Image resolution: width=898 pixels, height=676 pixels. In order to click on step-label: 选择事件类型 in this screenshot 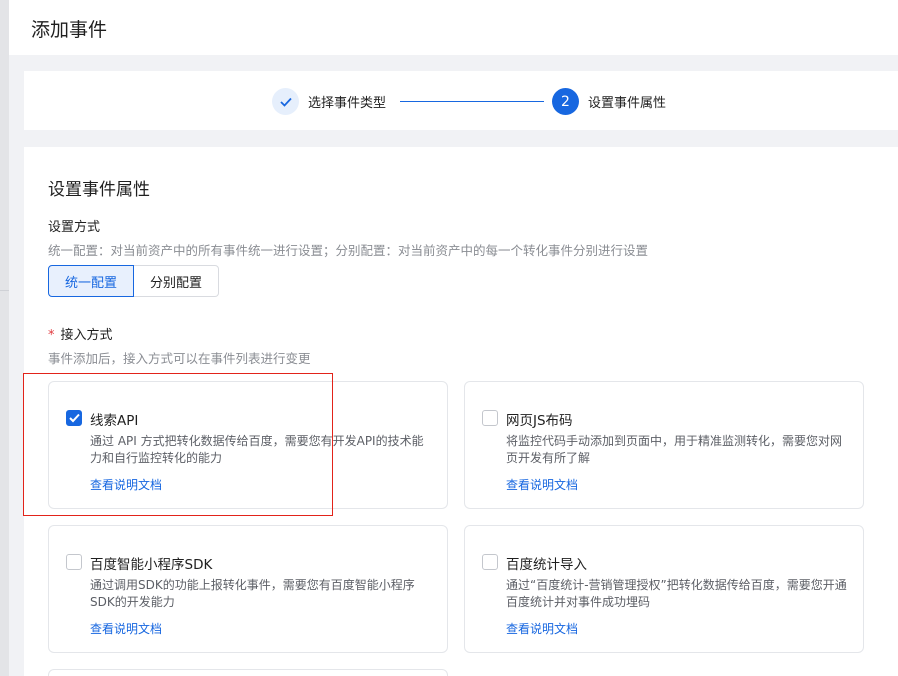, I will do `click(347, 103)`.